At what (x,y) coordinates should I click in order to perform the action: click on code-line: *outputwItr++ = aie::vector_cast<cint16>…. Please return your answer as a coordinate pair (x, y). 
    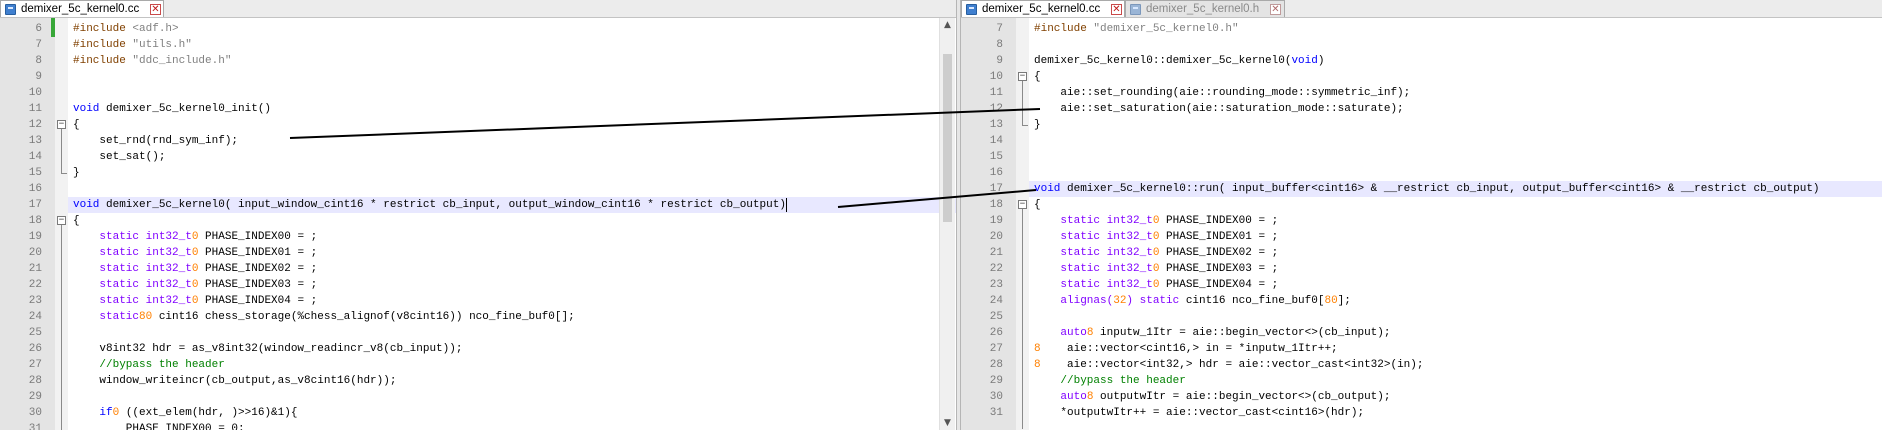
    Looking at the image, I should click on (1455, 413).